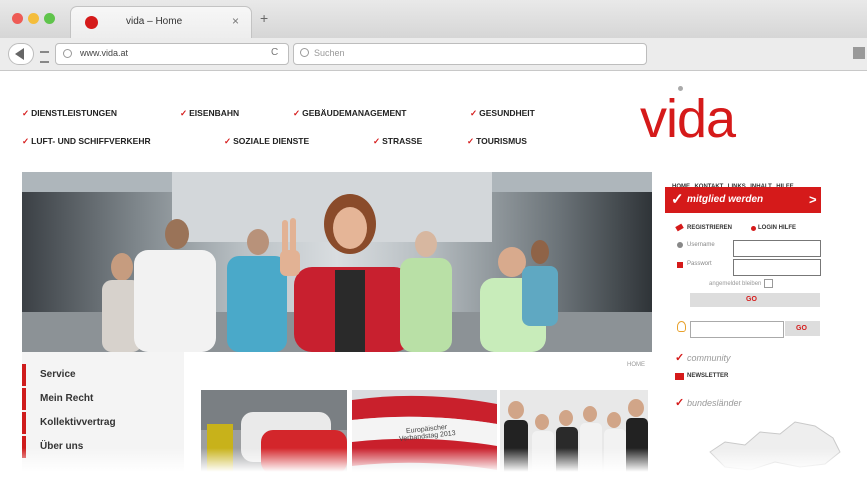 This screenshot has height=482, width=867. I want to click on vida-logo: vida, so click(688, 119).